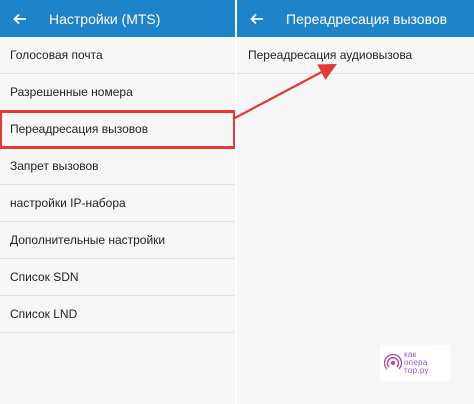  What do you see at coordinates (117, 129) in the screenshot?
I see `settings-item-call-forwarding: Переадресация вызовов` at bounding box center [117, 129].